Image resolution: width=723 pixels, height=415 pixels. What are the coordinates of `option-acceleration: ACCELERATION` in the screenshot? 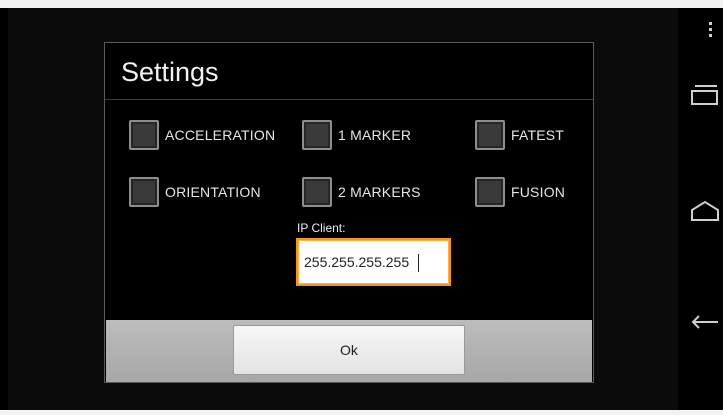 It's located at (202, 135).